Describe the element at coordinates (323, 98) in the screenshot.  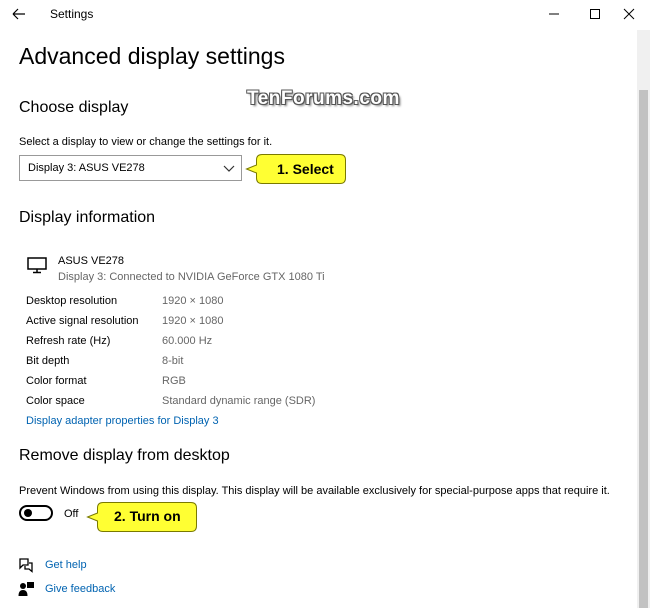
I see `watermark: TenForums.com` at that location.